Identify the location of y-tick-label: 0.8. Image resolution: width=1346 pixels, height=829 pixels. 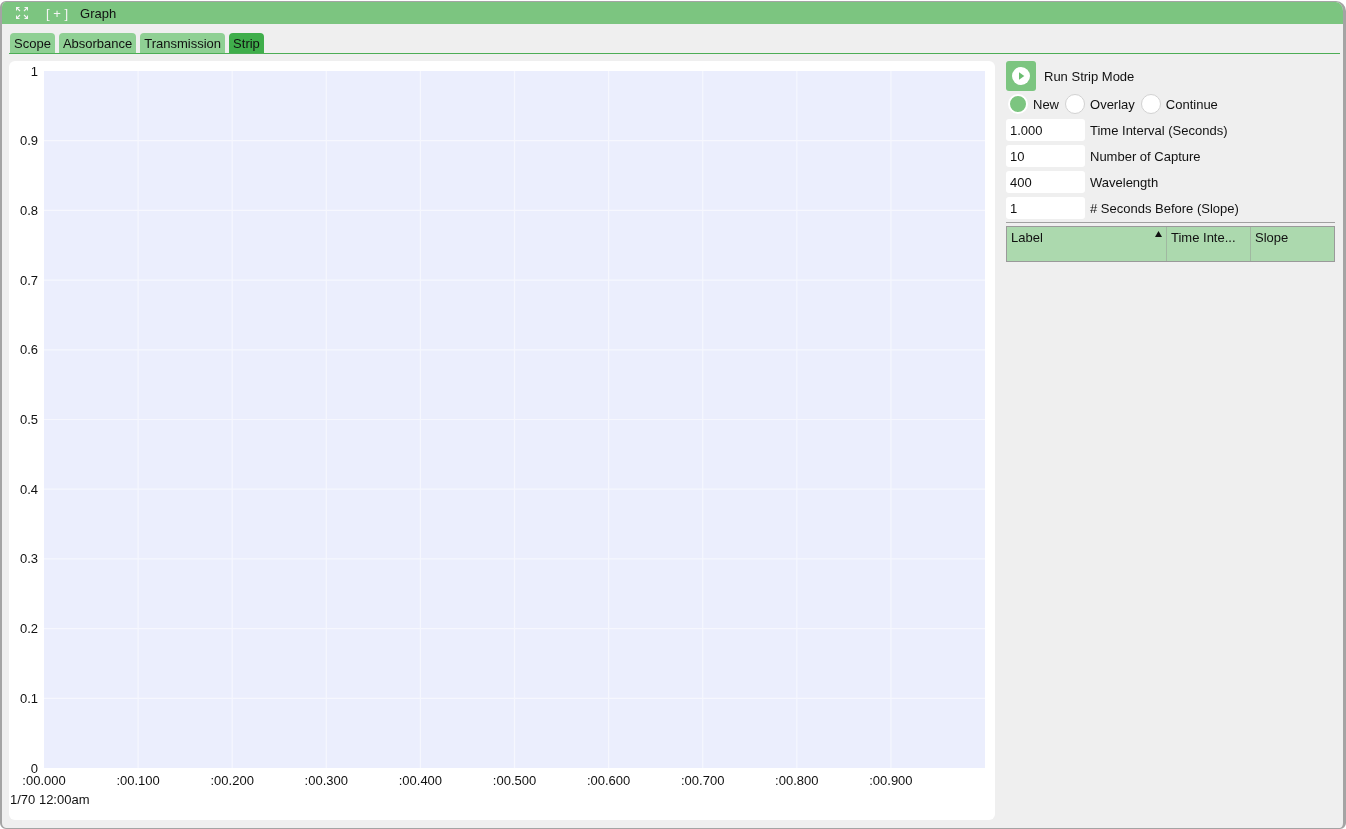
(28, 210).